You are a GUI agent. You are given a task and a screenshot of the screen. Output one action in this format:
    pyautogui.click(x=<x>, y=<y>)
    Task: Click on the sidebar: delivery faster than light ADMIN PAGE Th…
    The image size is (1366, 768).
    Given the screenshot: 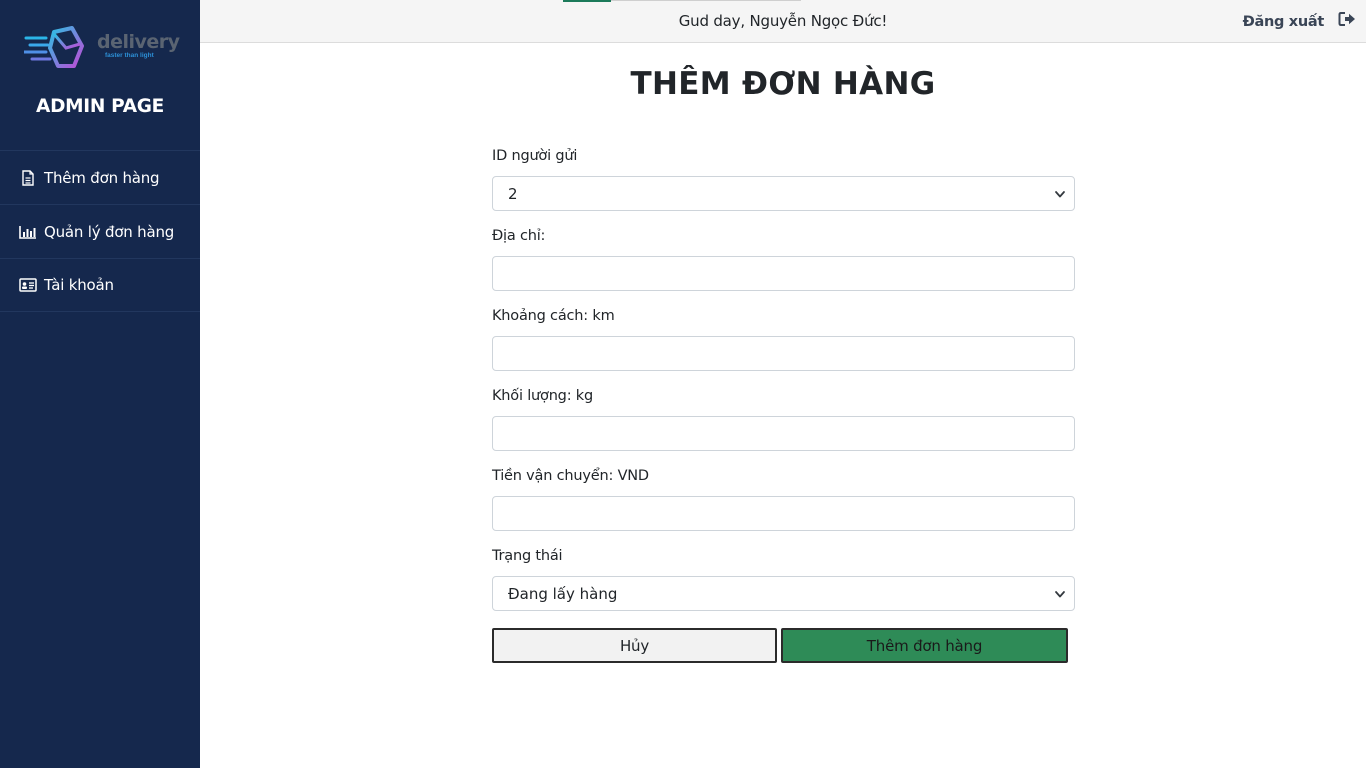 What is the action you would take?
    pyautogui.click(x=100, y=384)
    